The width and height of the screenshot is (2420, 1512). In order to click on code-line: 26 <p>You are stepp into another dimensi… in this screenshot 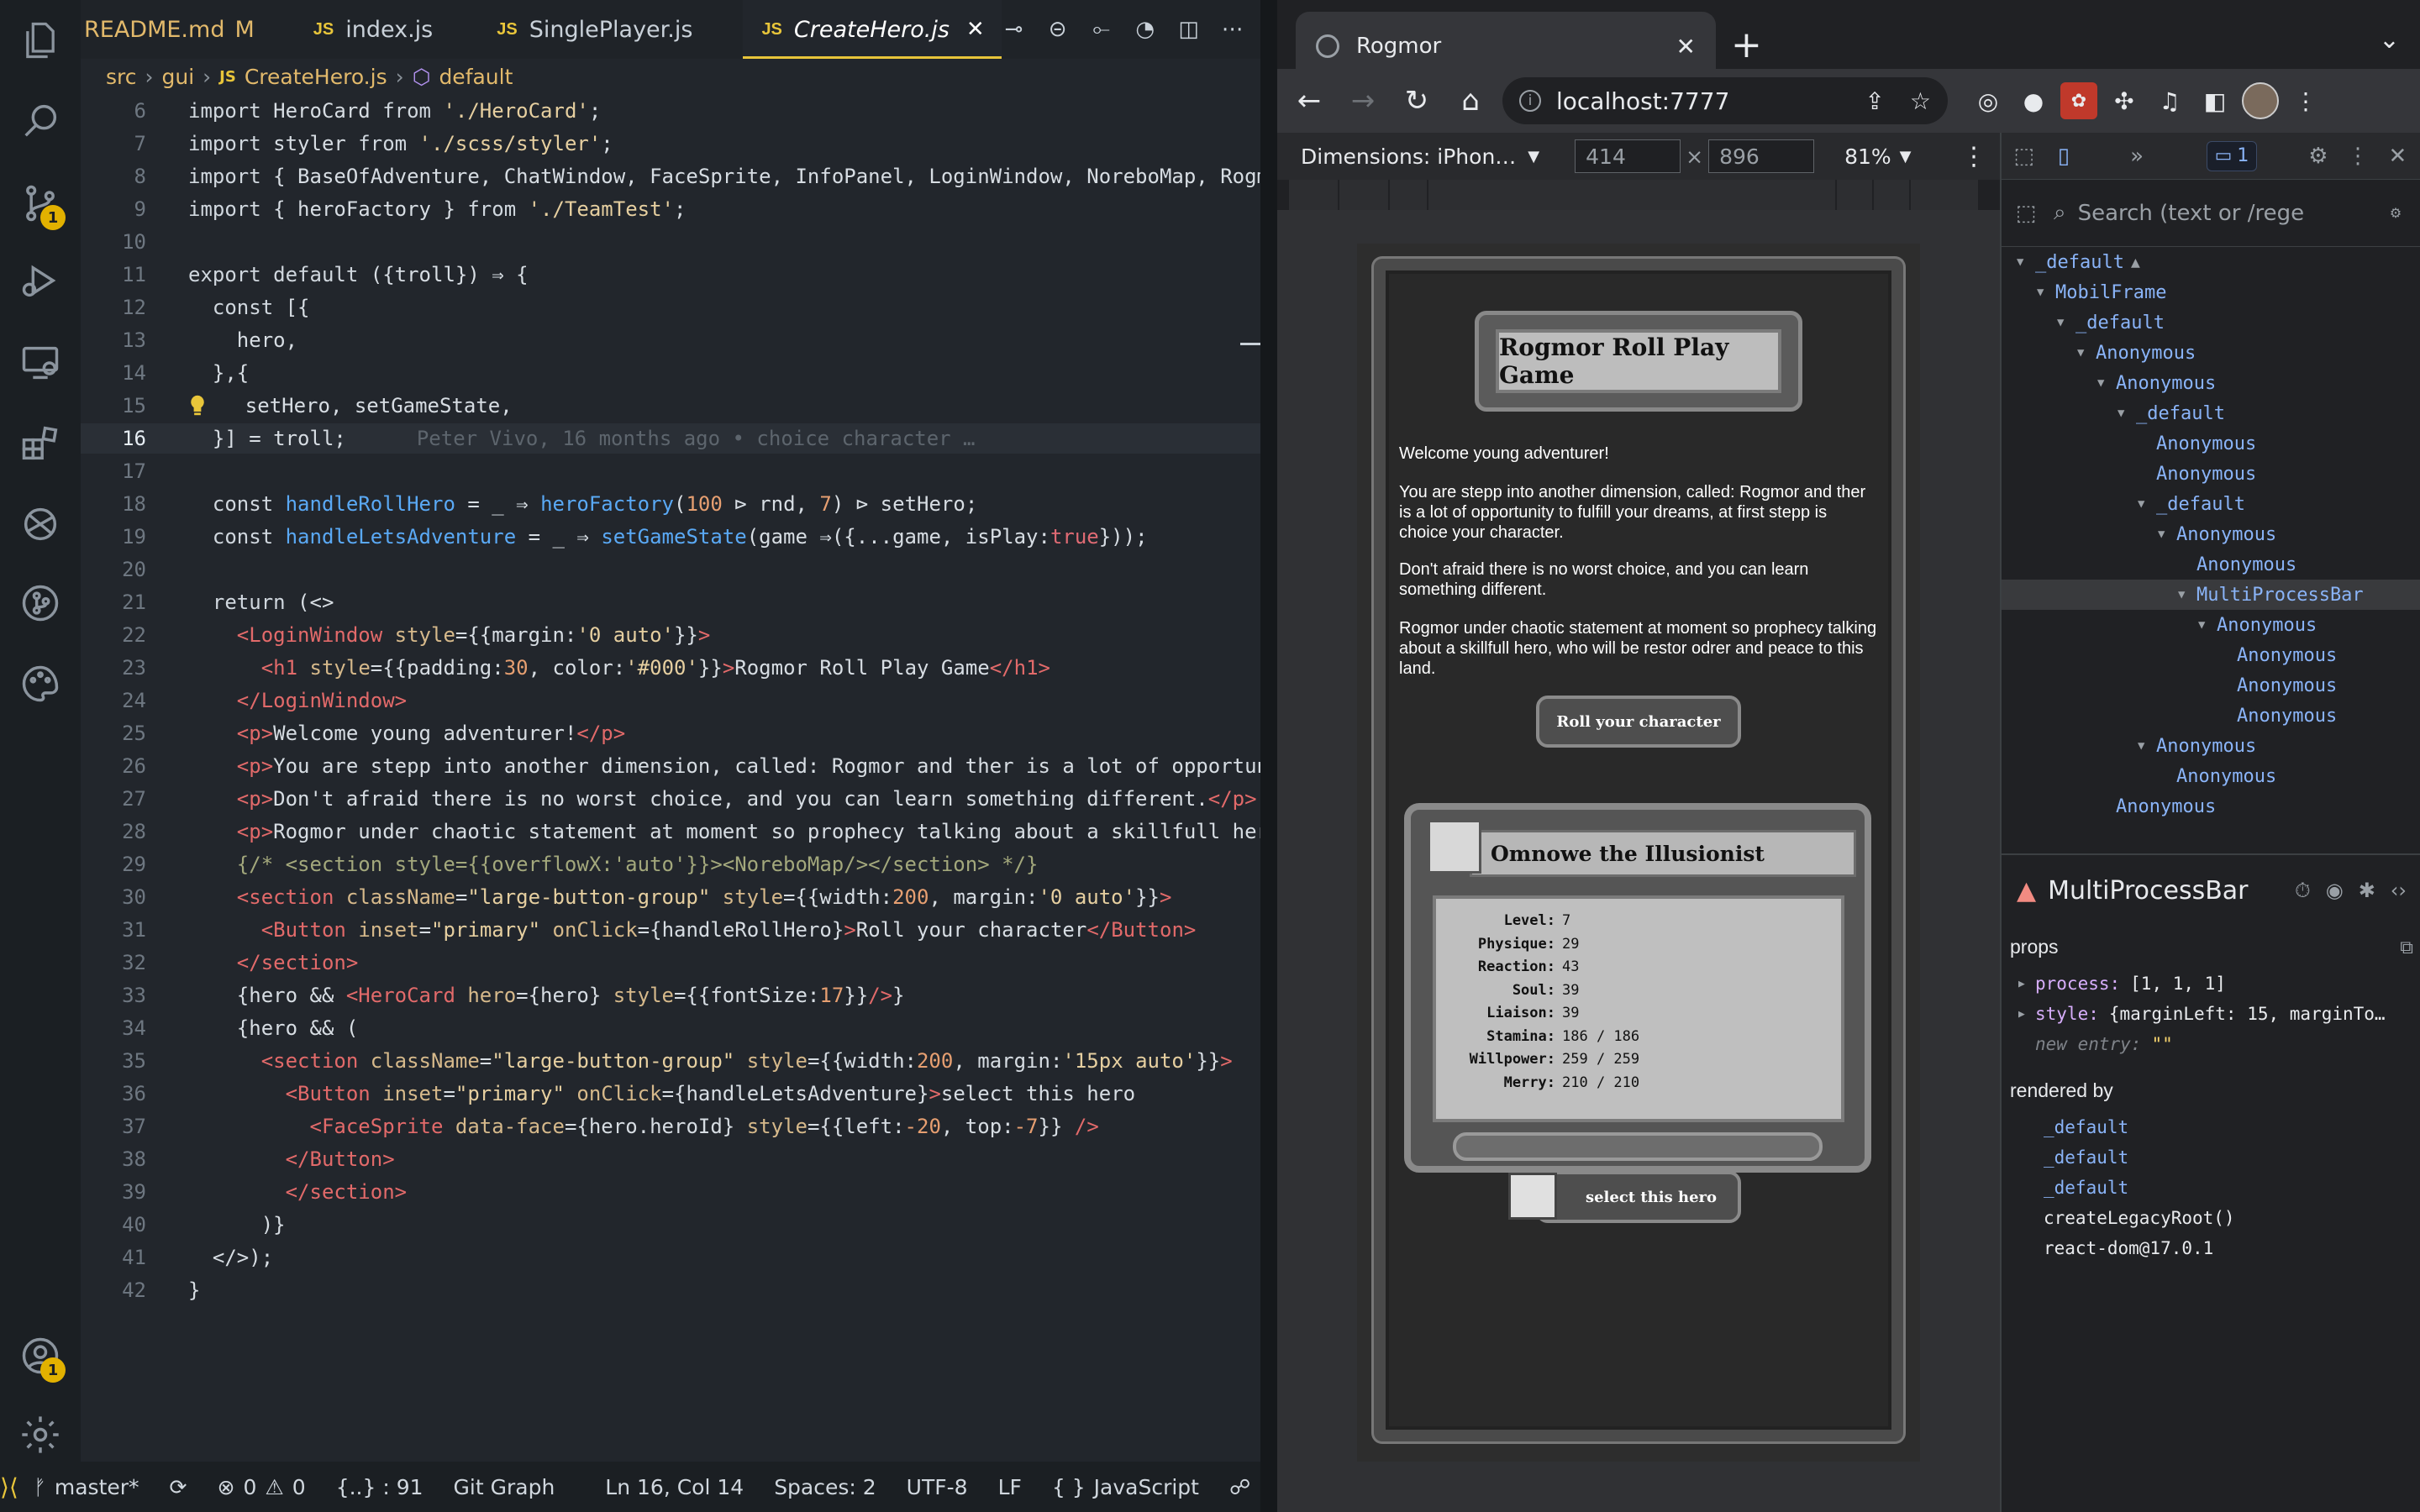, I will do `click(671, 766)`.